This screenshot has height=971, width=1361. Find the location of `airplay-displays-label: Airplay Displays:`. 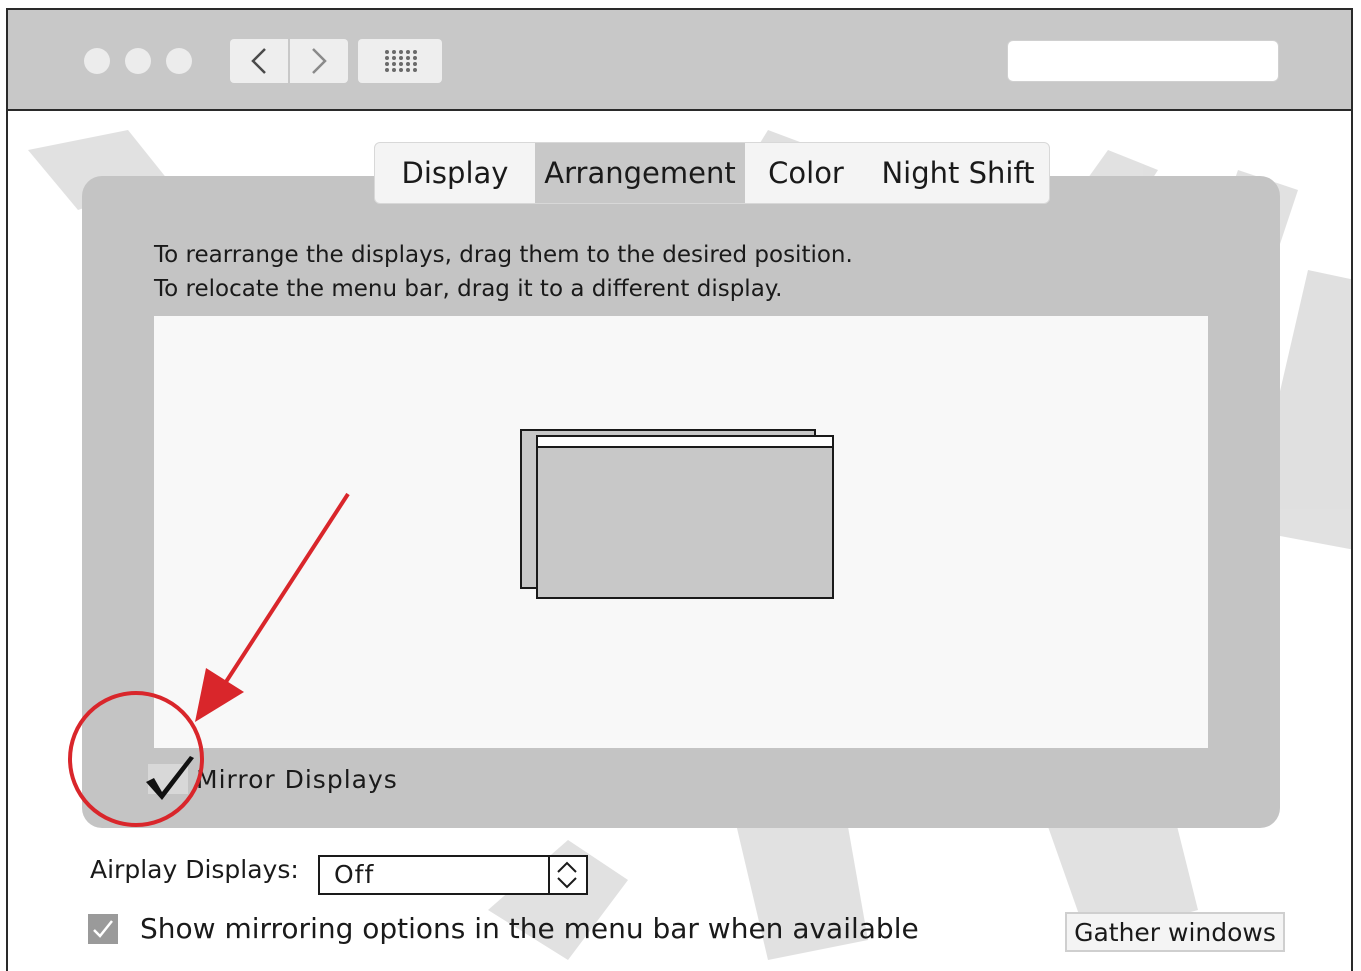

airplay-displays-label: Airplay Displays: is located at coordinates (194, 869).